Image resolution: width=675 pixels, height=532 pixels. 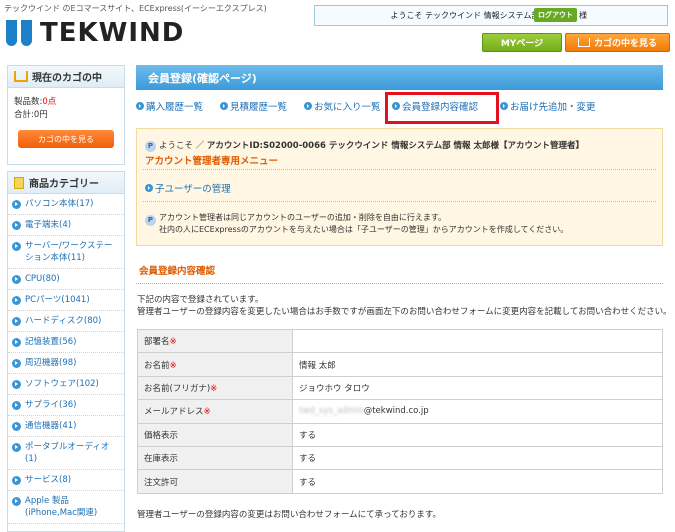 I want to click on category-item: 記憶装置(56), so click(x=66, y=342).